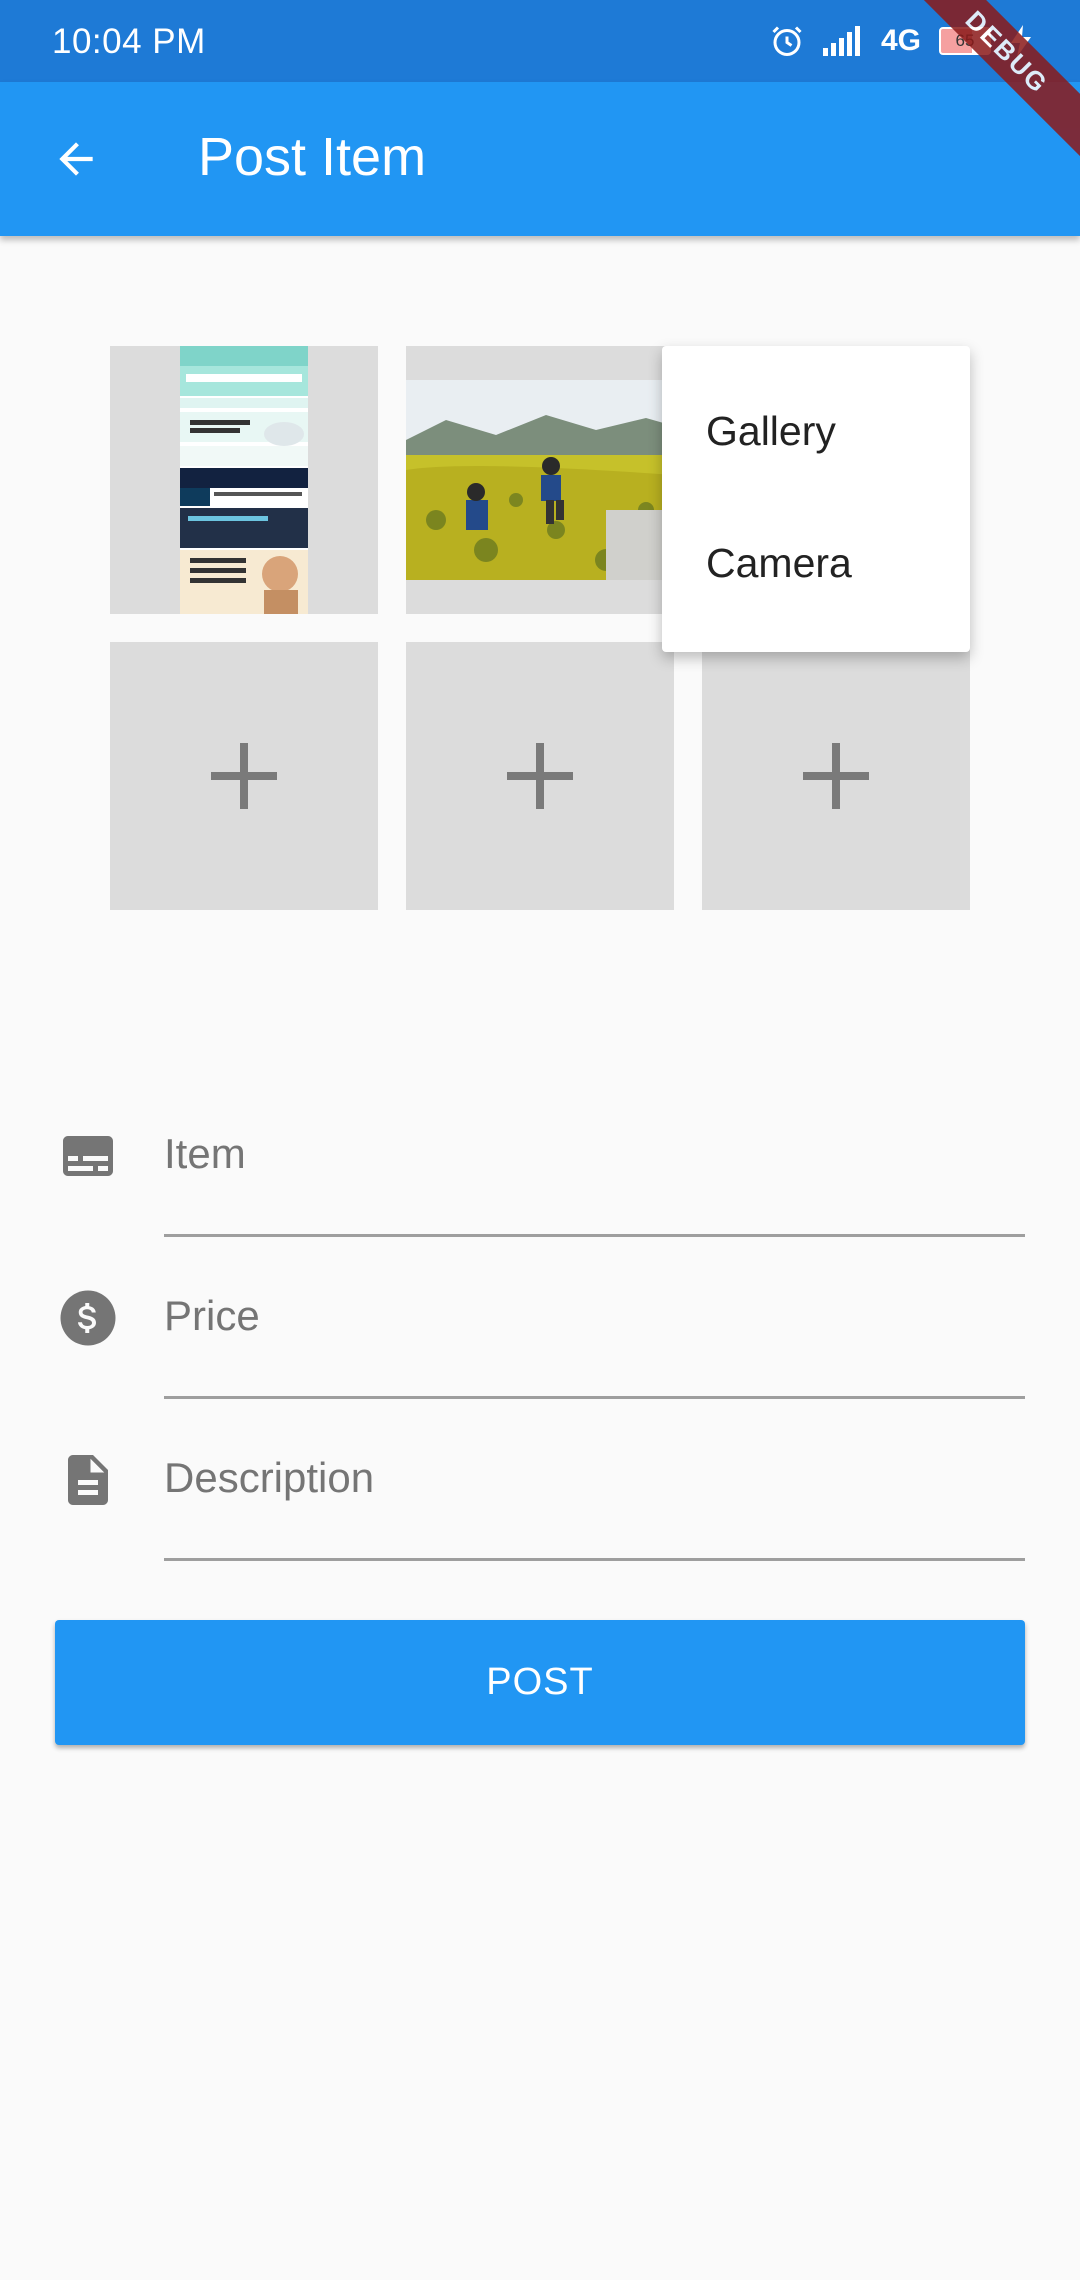 The image size is (1080, 2280). I want to click on arrow-back-icon, so click(76, 159).